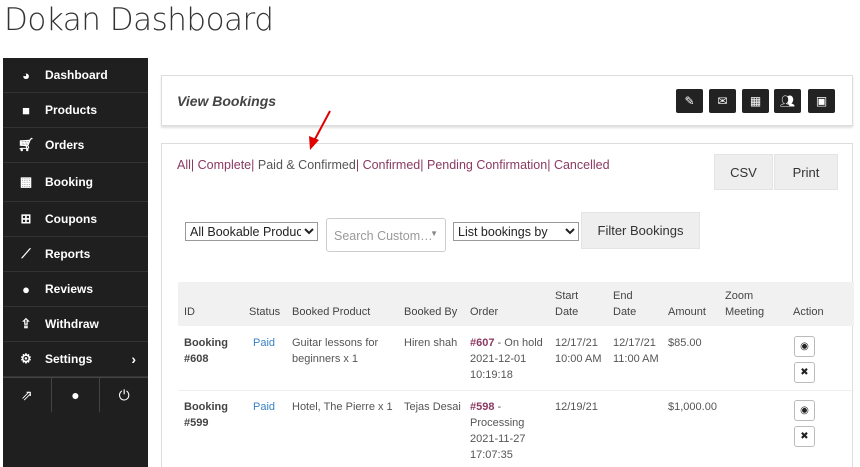 The height and width of the screenshot is (467, 860). Describe the element at coordinates (331, 312) in the screenshot. I see `header-booked-product: Booked Product` at that location.